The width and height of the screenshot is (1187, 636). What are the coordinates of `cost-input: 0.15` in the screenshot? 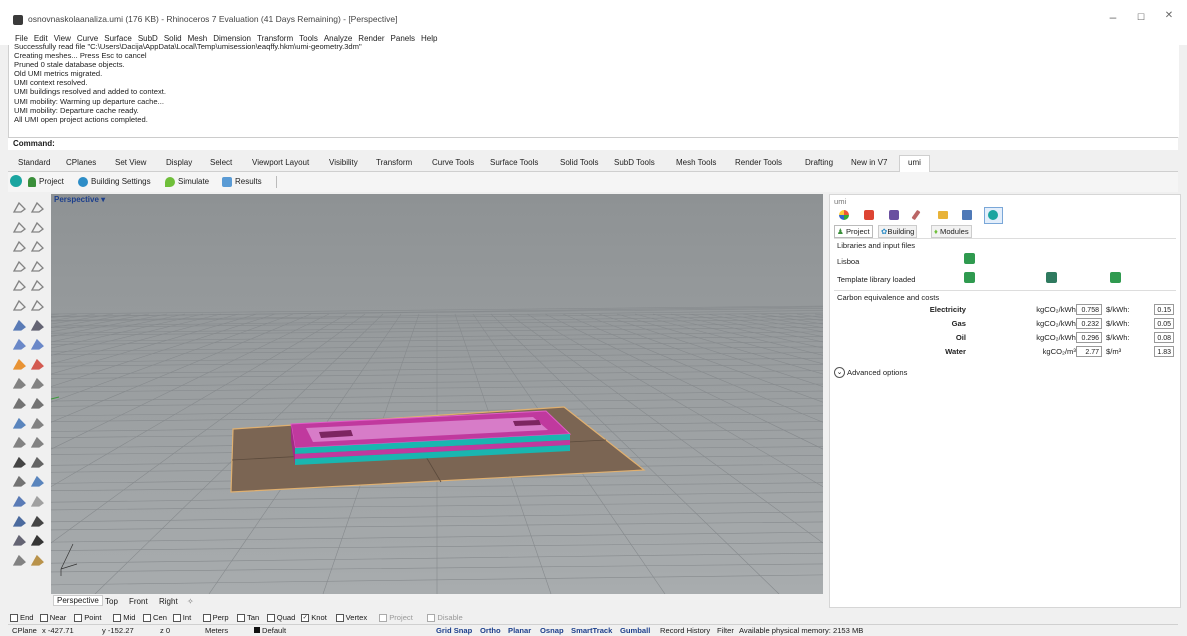 It's located at (1164, 309).